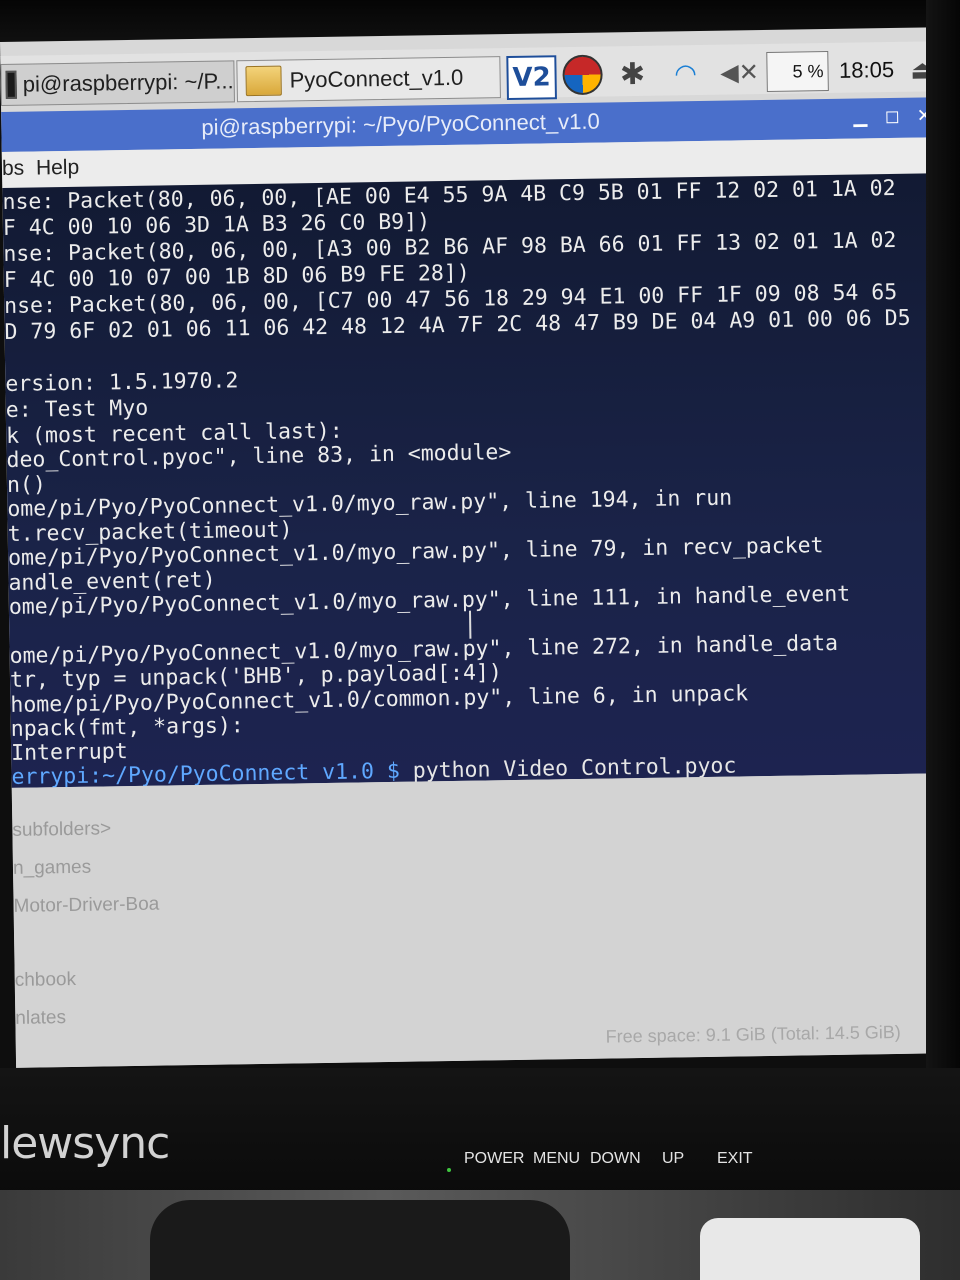  Describe the element at coordinates (685, 73) in the screenshot. I see `wifi-icon: ◠` at that location.